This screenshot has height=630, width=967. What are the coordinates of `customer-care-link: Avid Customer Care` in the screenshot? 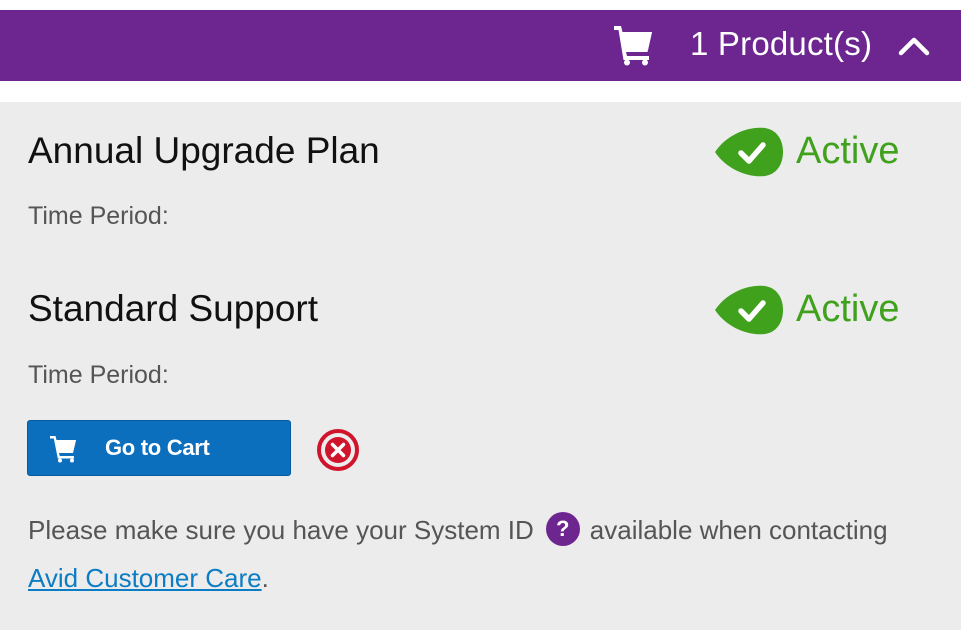 It's located at (145, 578).